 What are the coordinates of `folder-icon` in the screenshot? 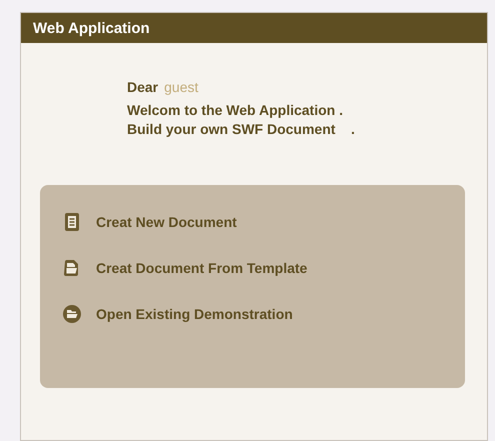 It's located at (72, 314).